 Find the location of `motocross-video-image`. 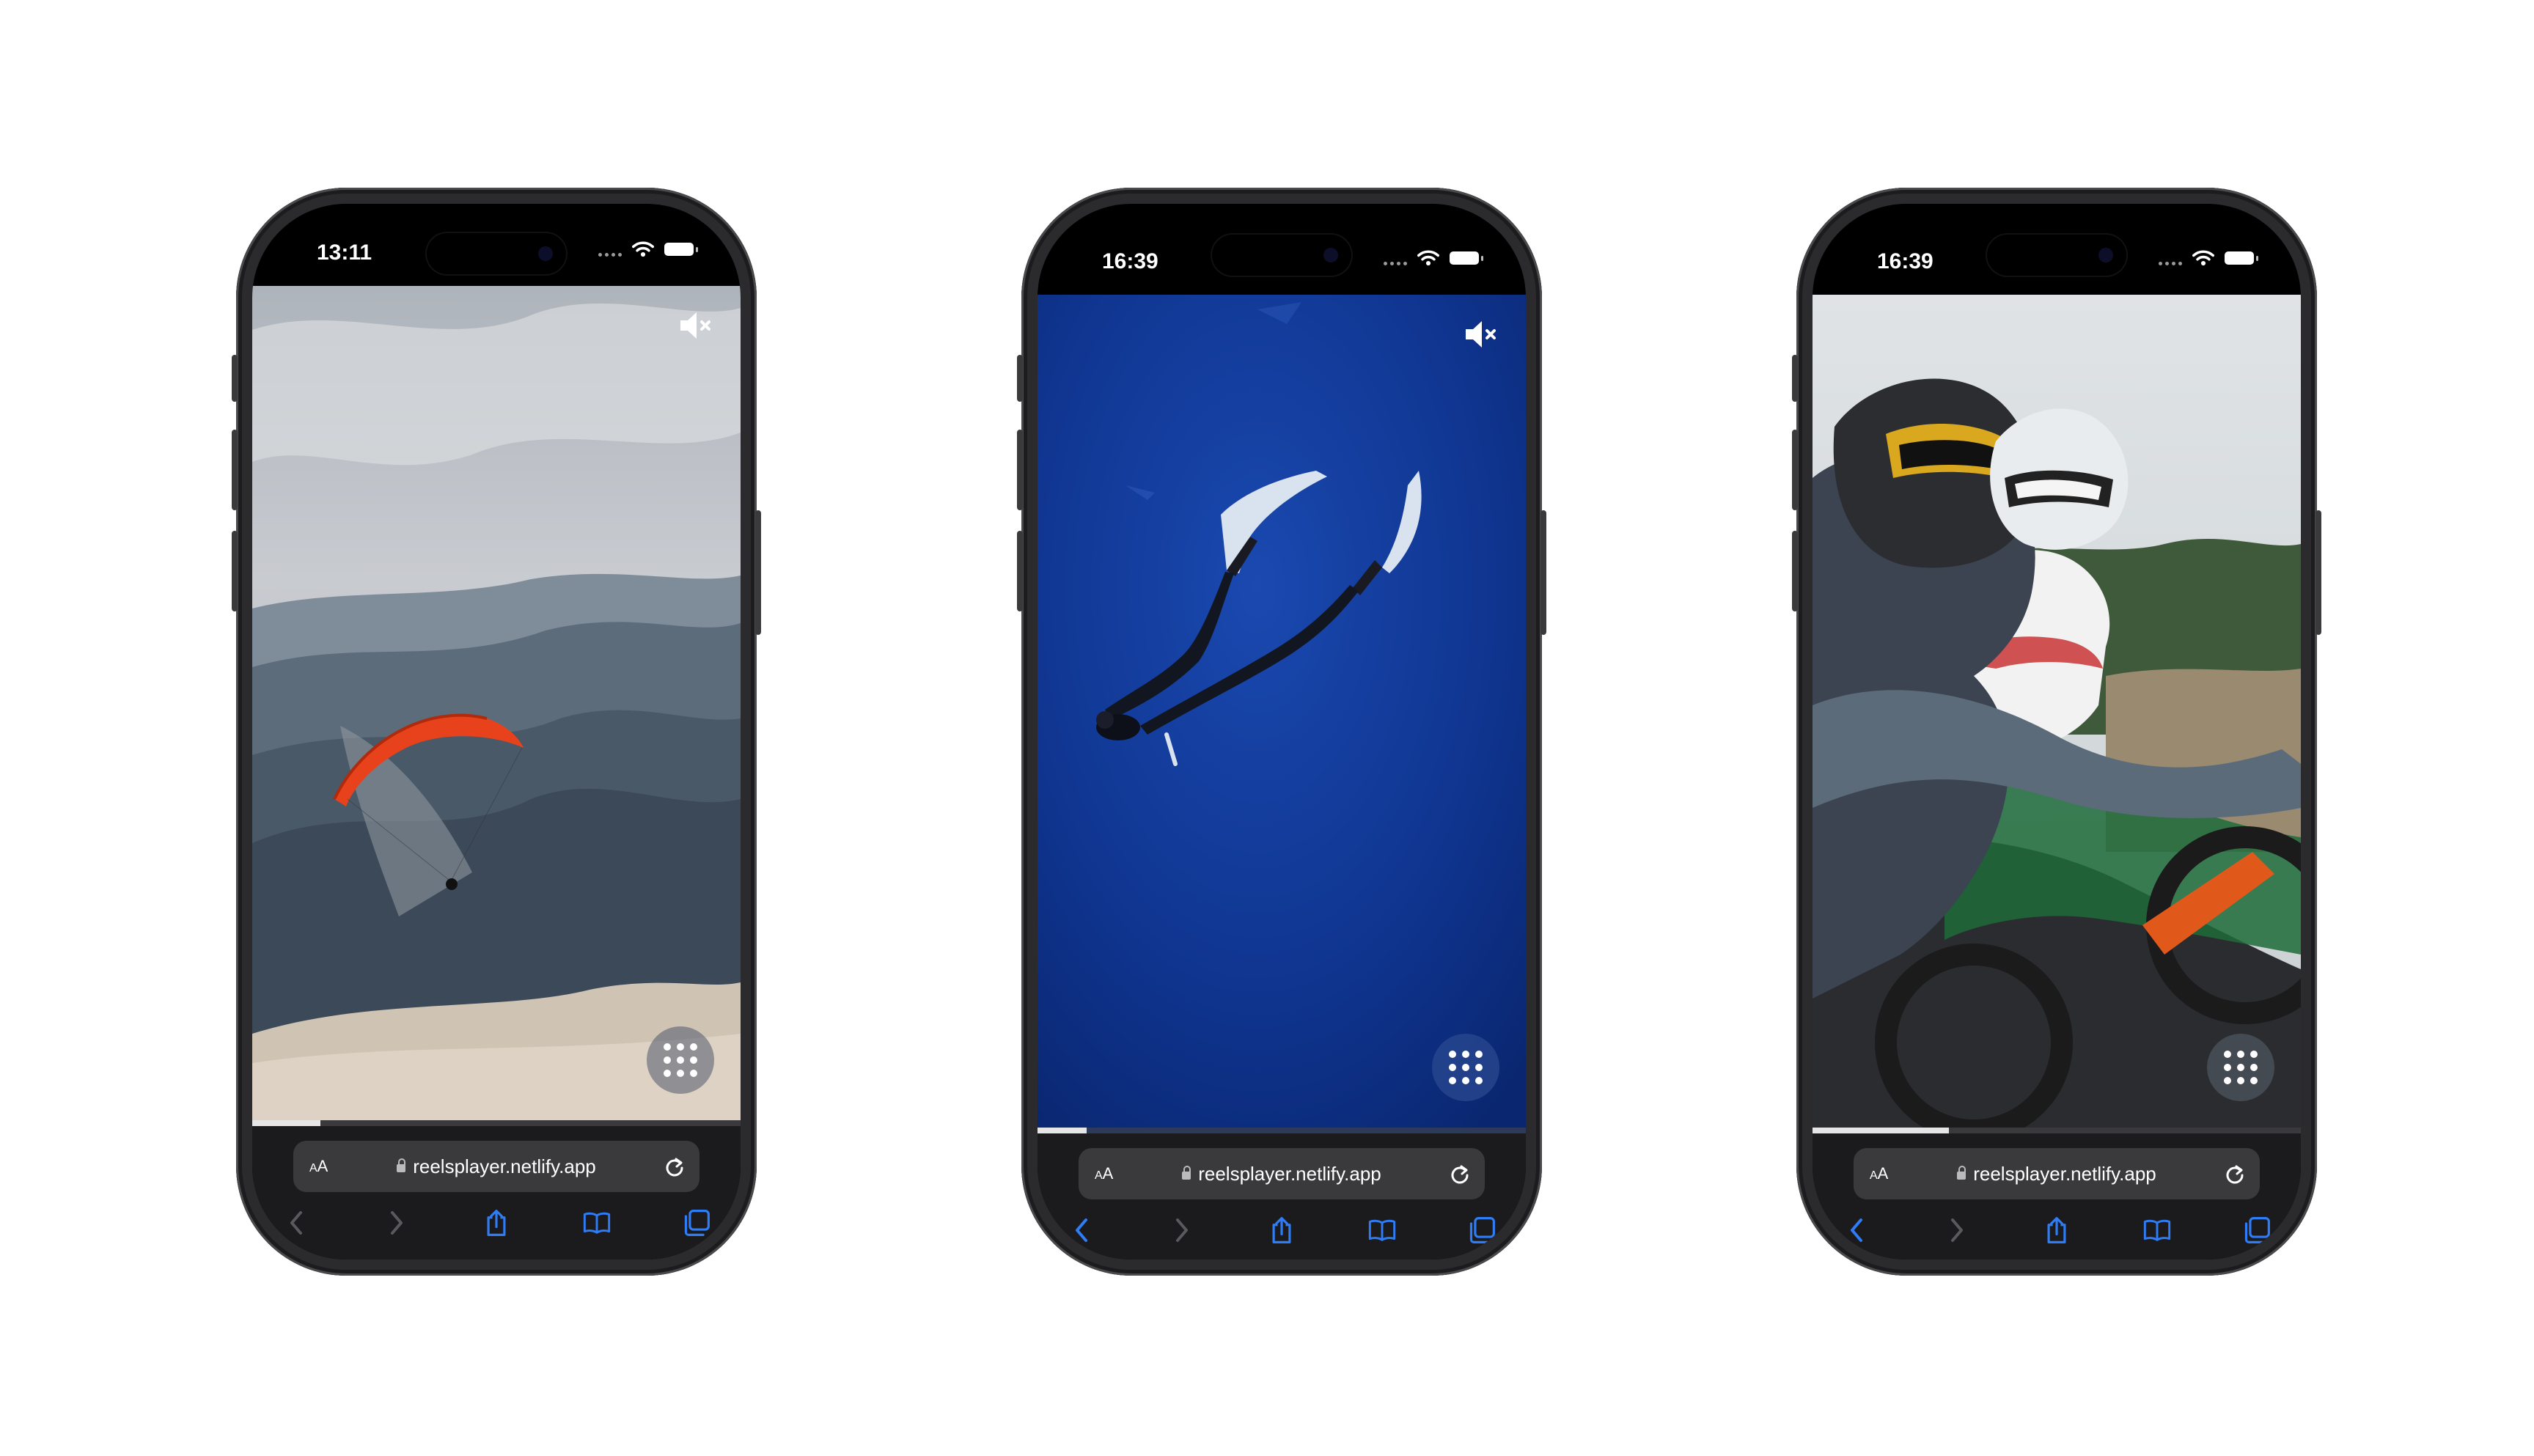

motocross-video-image is located at coordinates (2057, 711).